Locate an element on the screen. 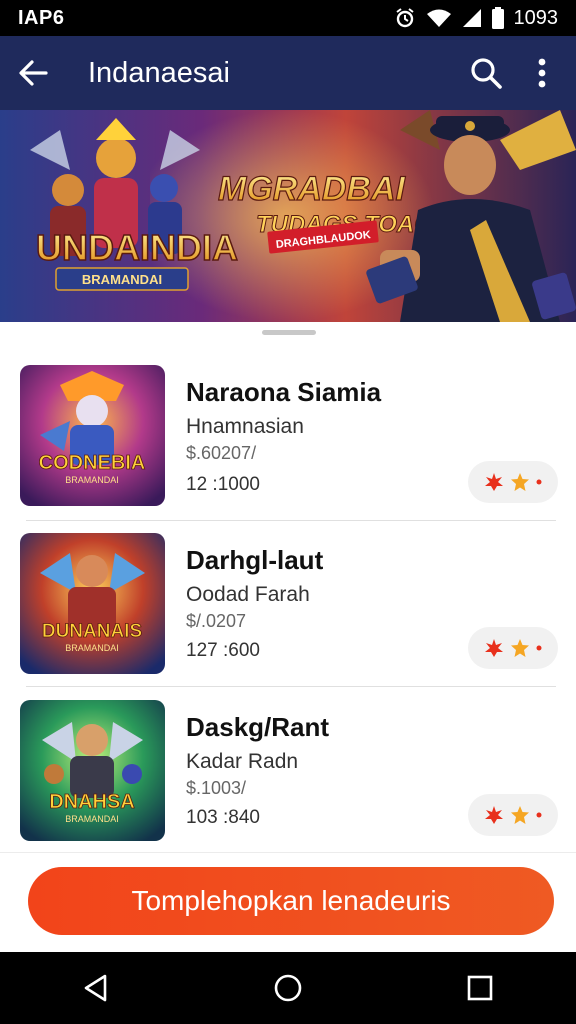 This screenshot has height=1024, width=576. search-icon is located at coordinates (486, 73).